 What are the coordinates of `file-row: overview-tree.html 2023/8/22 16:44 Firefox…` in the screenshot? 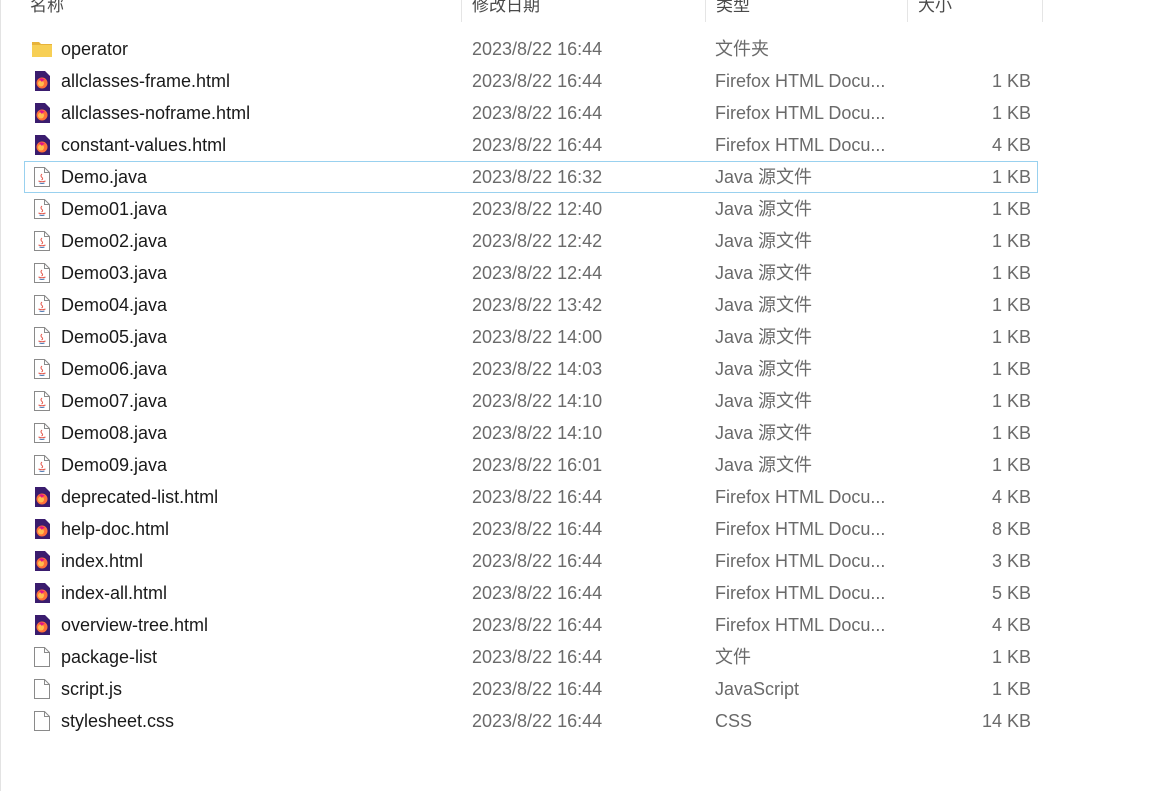 It's located at (531, 625).